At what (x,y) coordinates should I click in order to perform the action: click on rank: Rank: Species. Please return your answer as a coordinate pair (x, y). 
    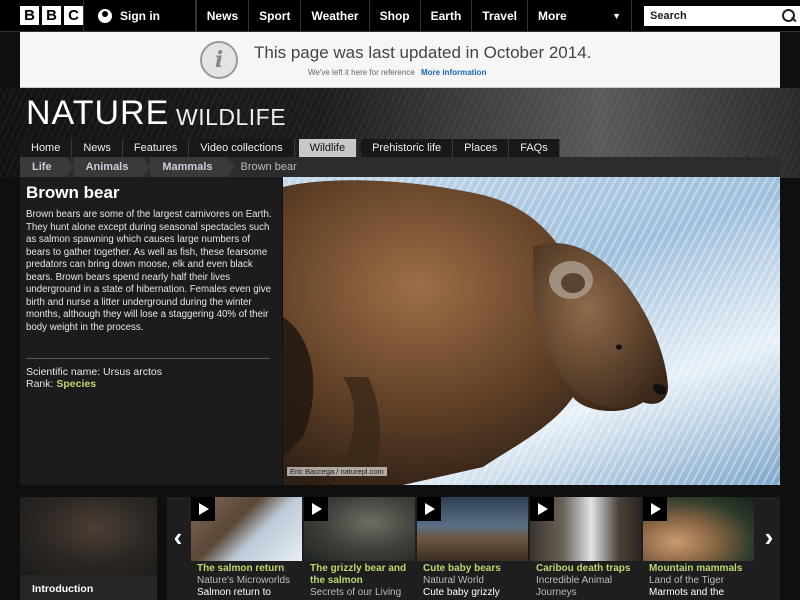
    Looking at the image, I should click on (61, 384).